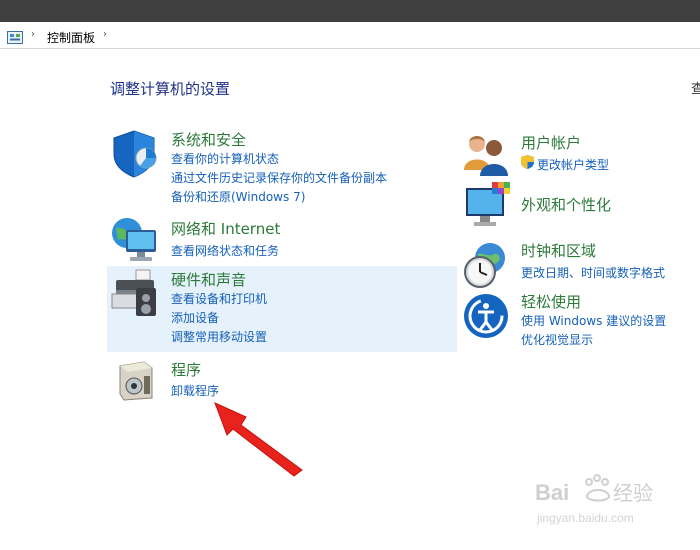 This screenshot has width=700, height=550. What do you see at coordinates (633, 493) in the screenshot?
I see `svg-text: 经验` at bounding box center [633, 493].